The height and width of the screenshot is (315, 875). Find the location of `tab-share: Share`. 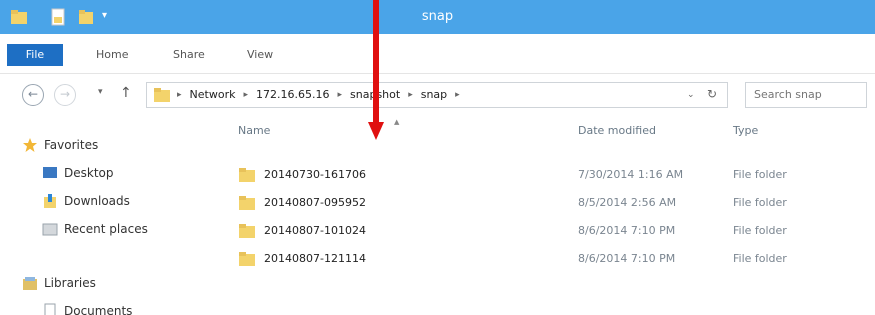

tab-share: Share is located at coordinates (189, 54).